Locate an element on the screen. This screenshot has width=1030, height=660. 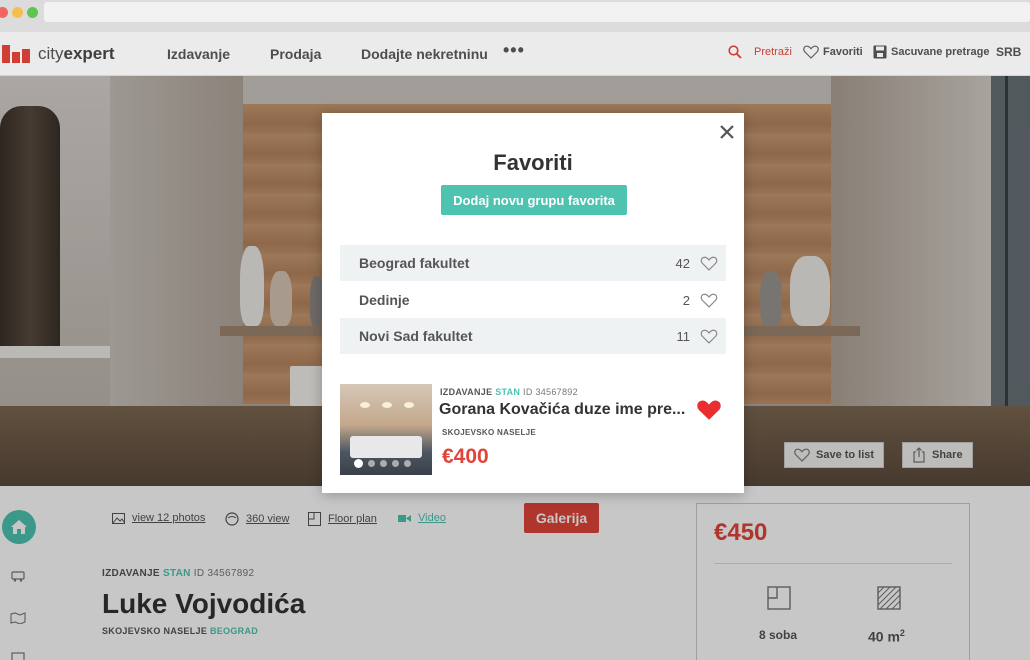
group-name: Dedinje is located at coordinates (384, 300).